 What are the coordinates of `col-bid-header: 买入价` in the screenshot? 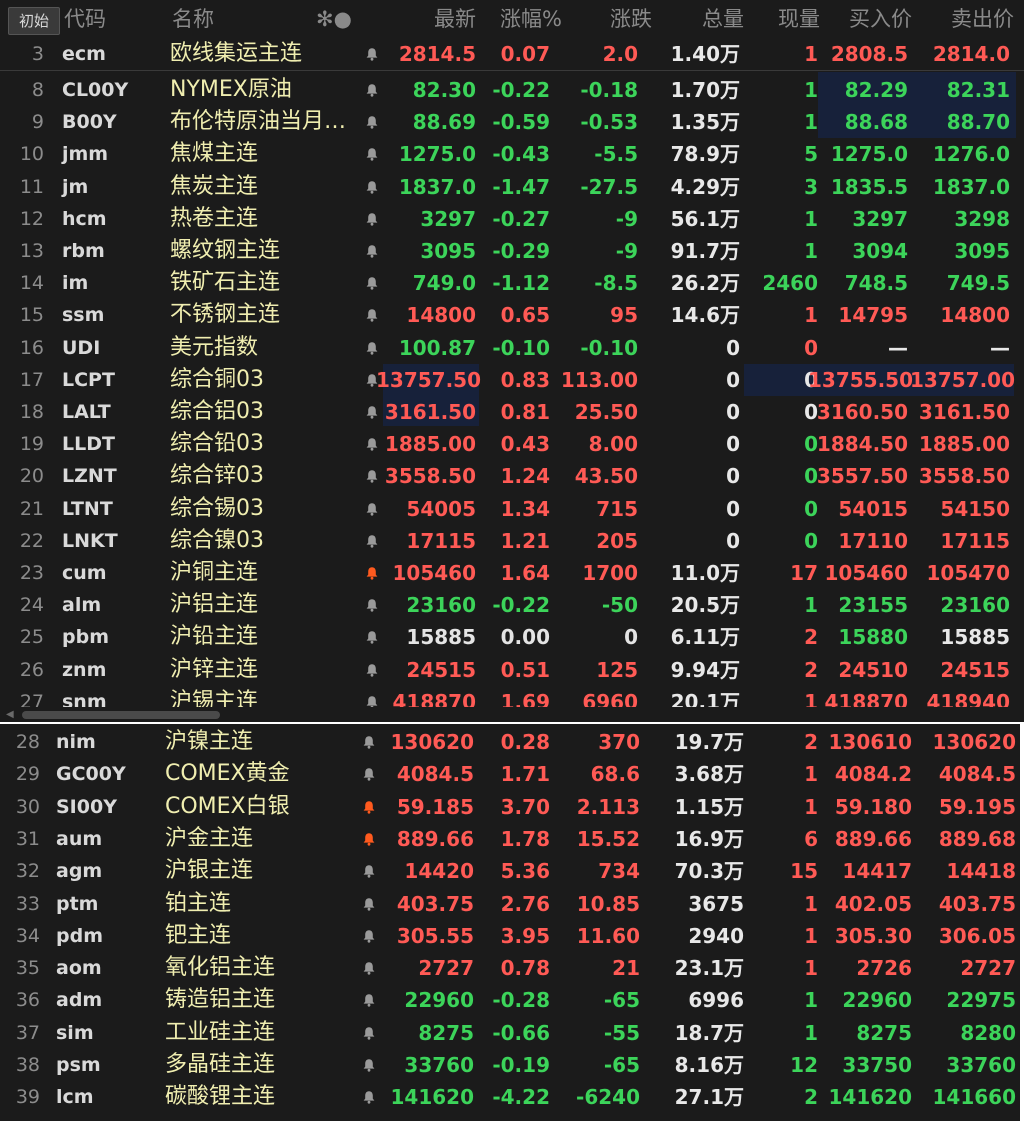 It's located at (867, 19).